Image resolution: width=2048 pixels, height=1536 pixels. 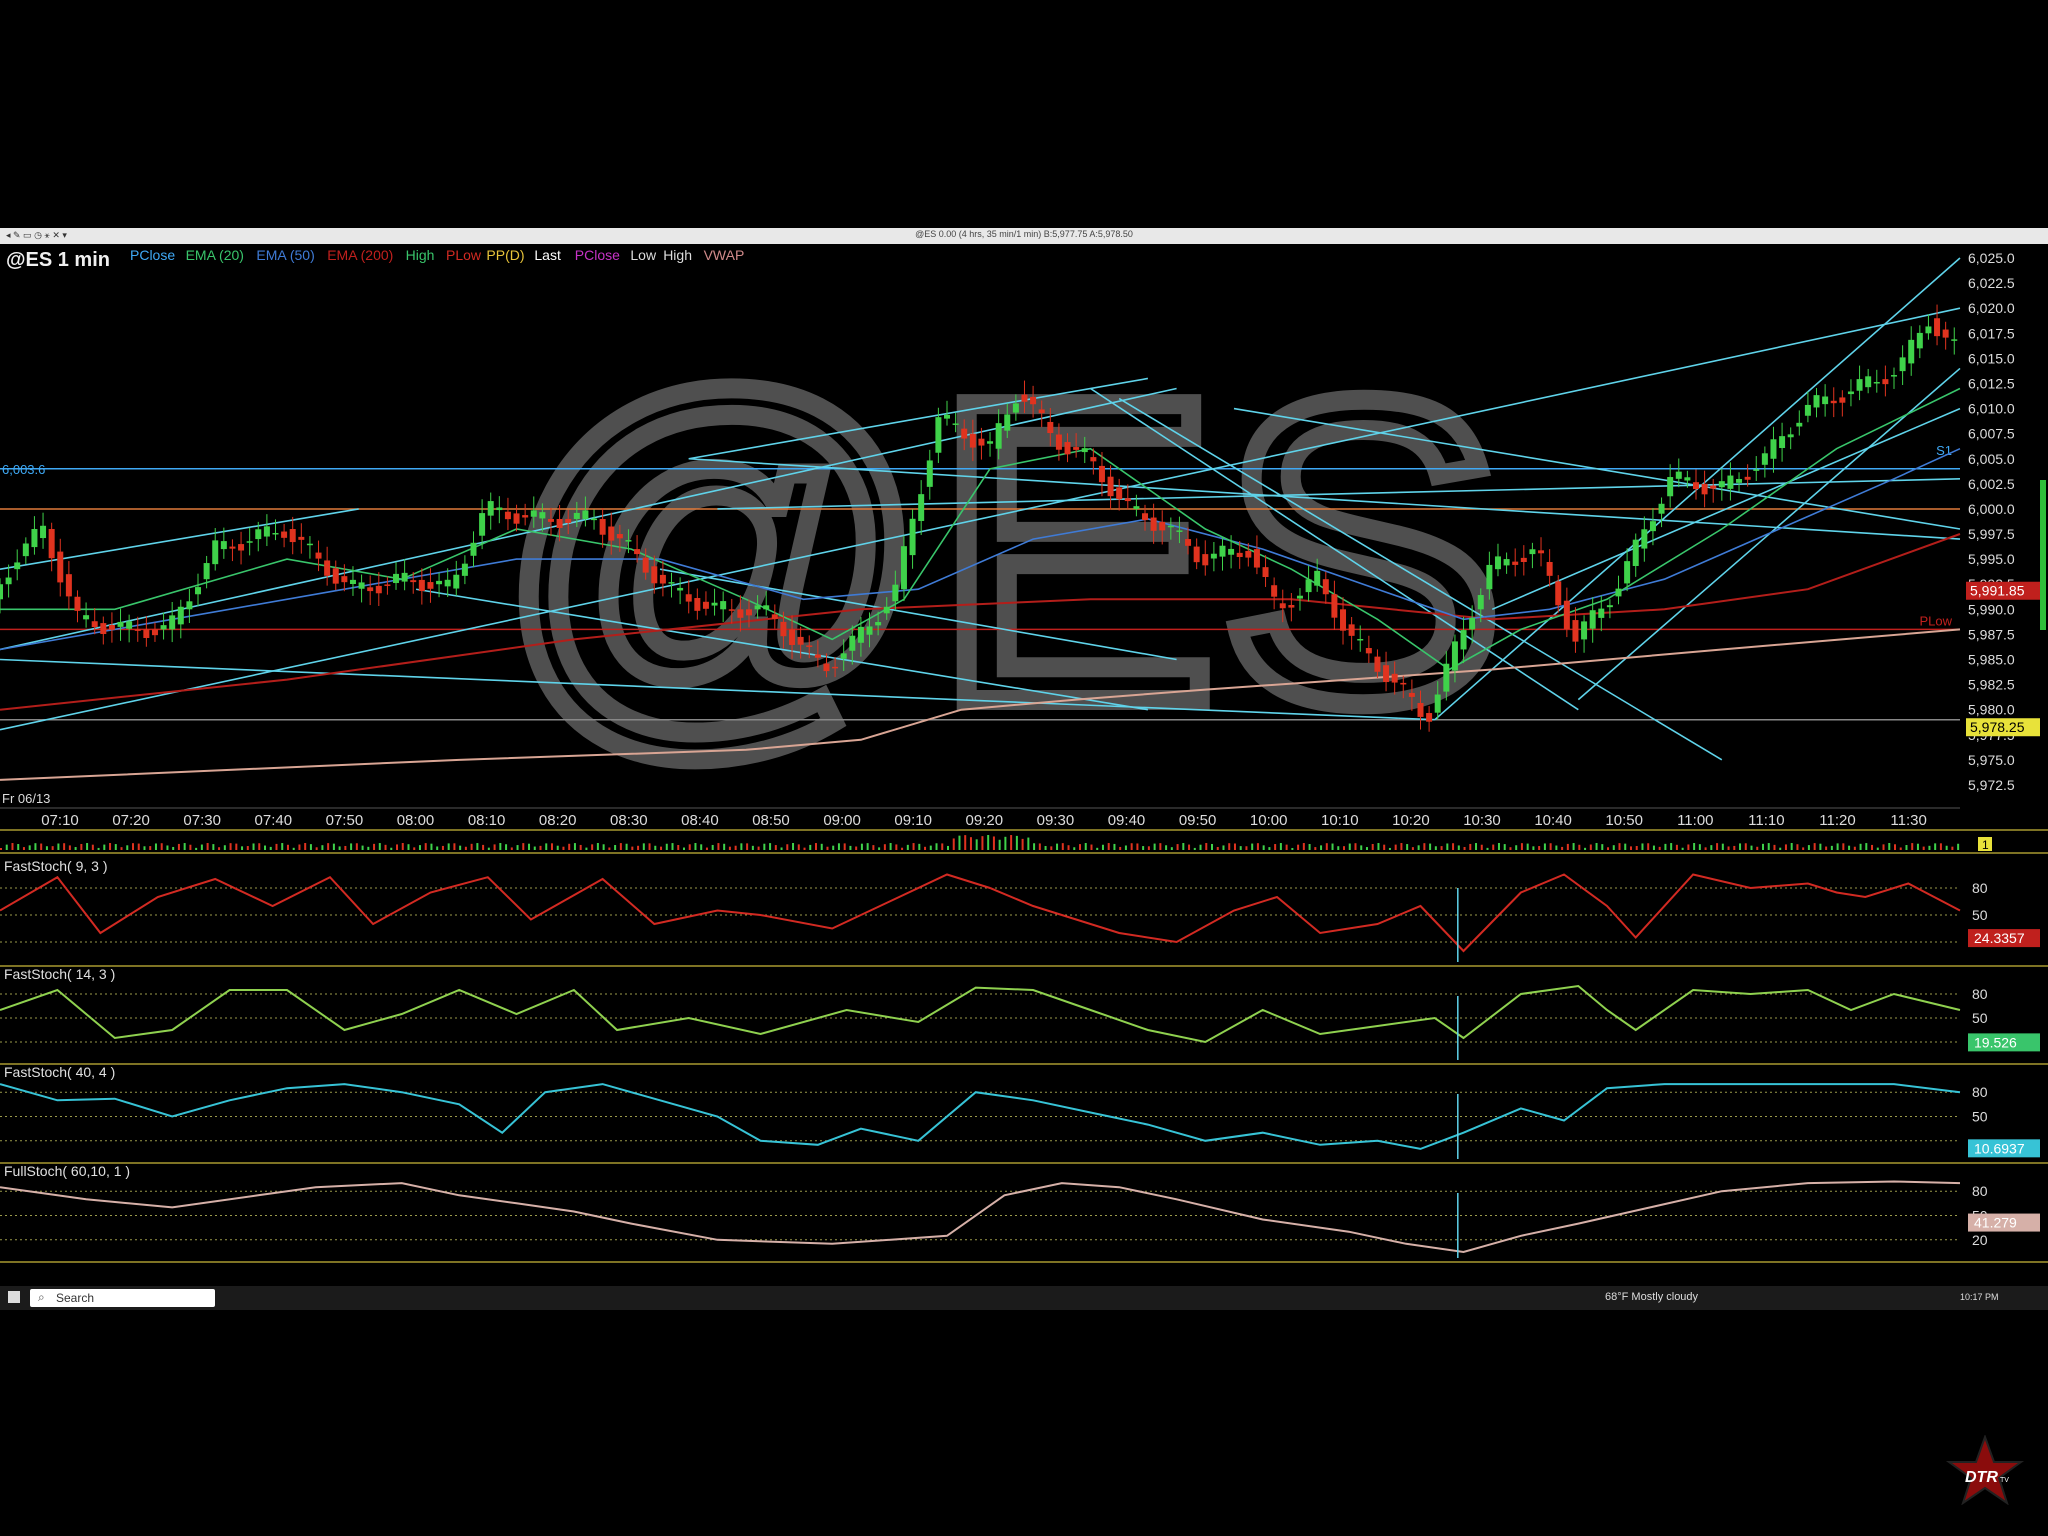 What do you see at coordinates (1024, 1213) in the screenshot?
I see `indicator-pane-3: FullStoch( 60,10, 1 )80502041.279` at bounding box center [1024, 1213].